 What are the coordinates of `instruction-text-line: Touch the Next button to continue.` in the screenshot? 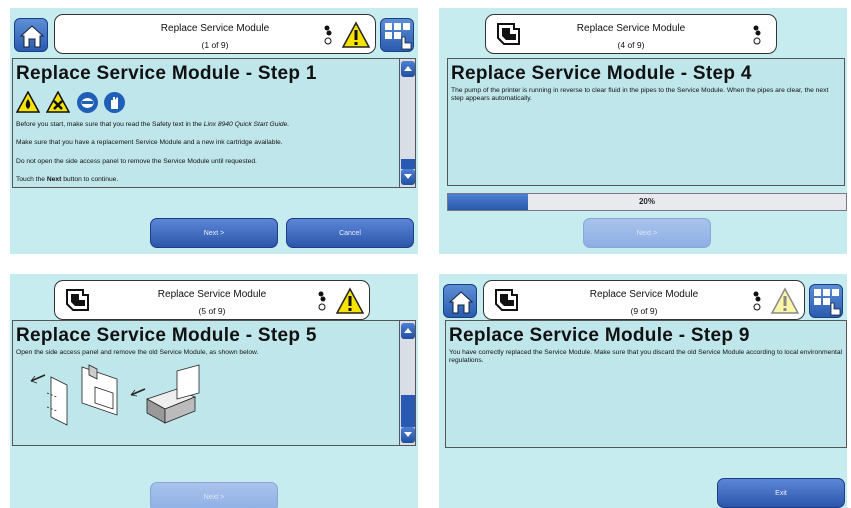 It's located at (67, 180).